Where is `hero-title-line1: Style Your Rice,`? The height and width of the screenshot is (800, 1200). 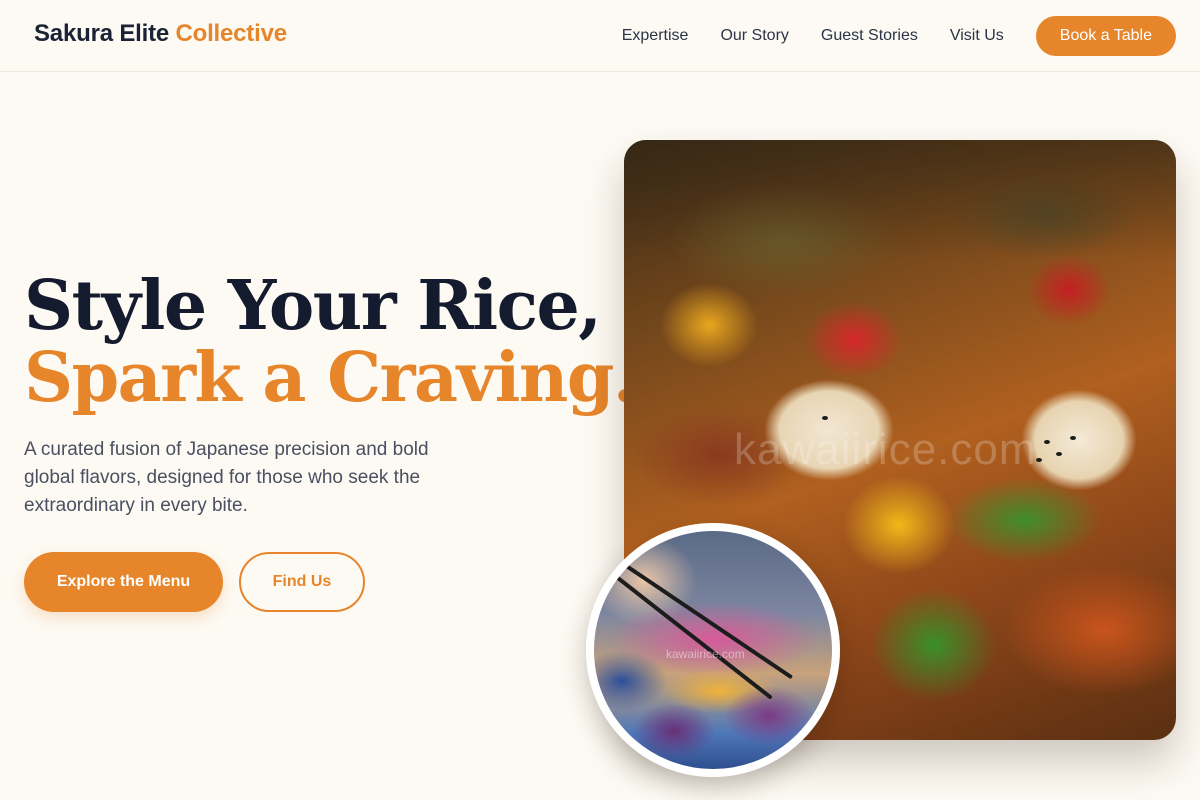 hero-title-line1: Style Your Rice, is located at coordinates (313, 306).